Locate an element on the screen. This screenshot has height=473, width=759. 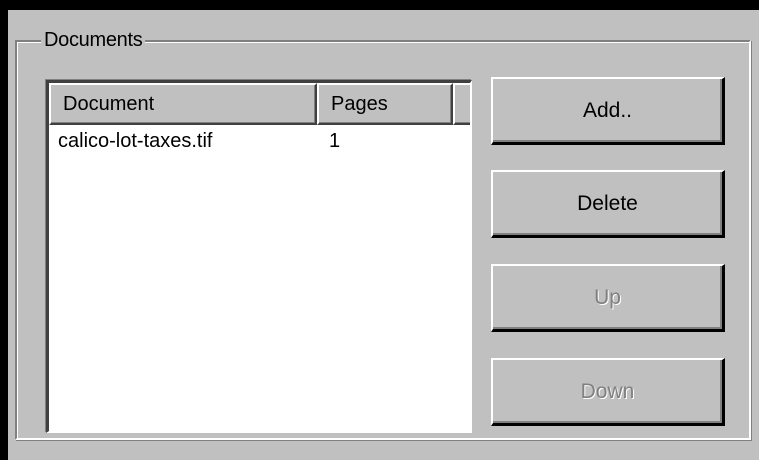
move-up-button: Up is located at coordinates (608, 298).